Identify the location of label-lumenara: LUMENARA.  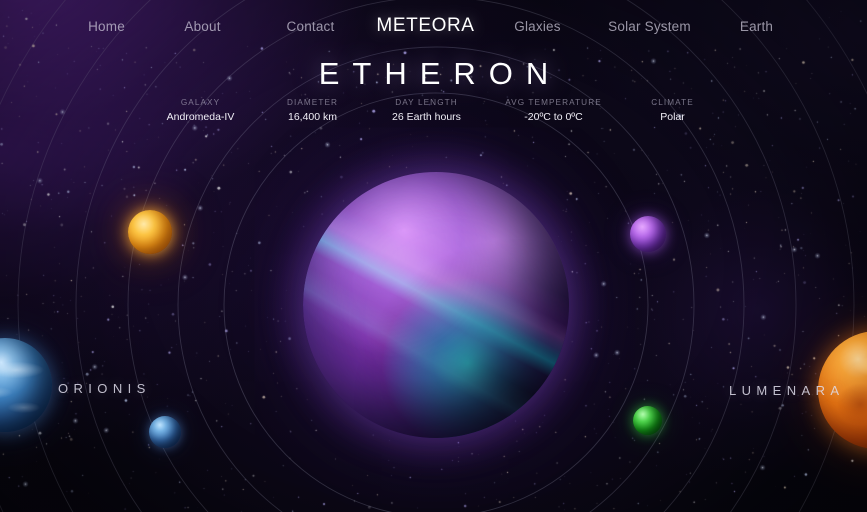
(786, 390).